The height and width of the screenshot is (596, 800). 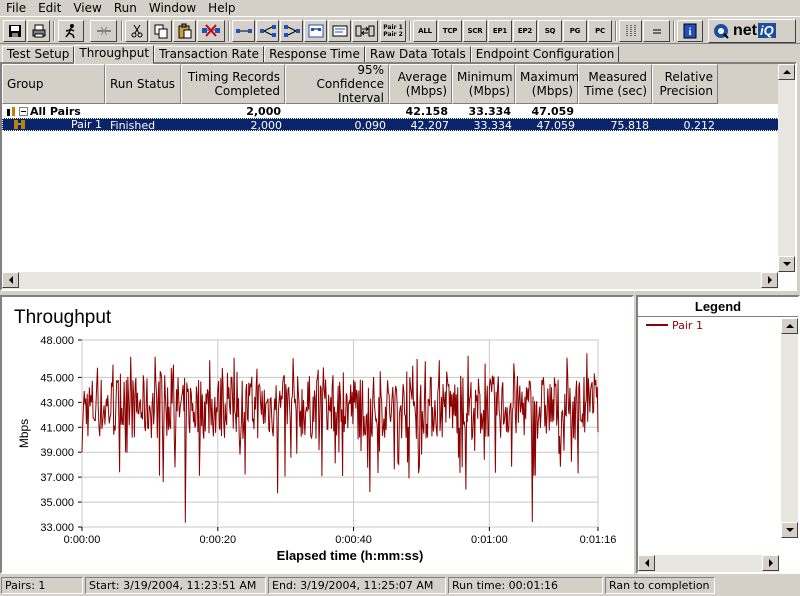 I want to click on filter-sq-button: SQ, so click(x=550, y=31).